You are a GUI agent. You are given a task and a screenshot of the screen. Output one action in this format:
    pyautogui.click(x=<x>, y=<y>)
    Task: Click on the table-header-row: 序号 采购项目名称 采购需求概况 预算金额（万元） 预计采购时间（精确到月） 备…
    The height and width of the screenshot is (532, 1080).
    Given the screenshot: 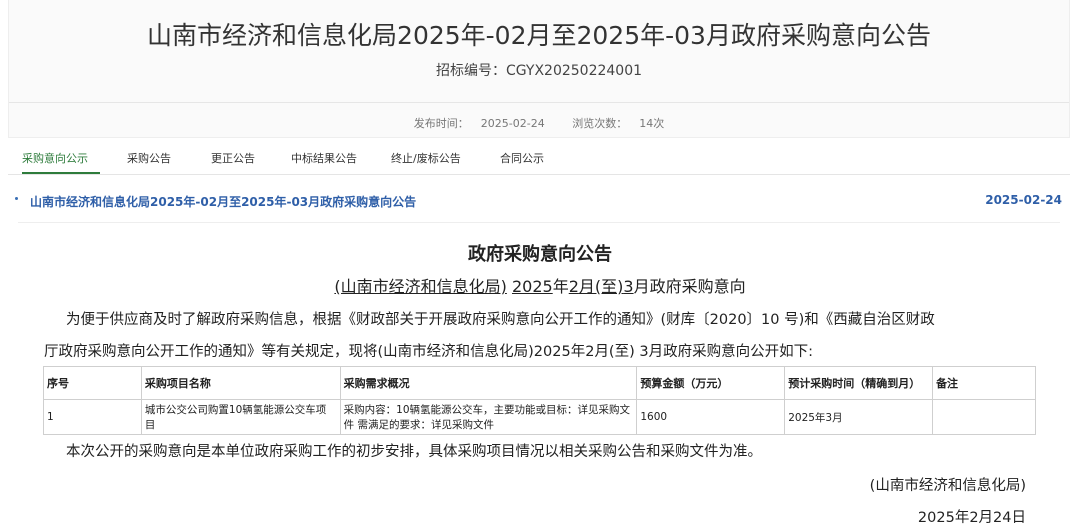 What is the action you would take?
    pyautogui.click(x=539, y=383)
    